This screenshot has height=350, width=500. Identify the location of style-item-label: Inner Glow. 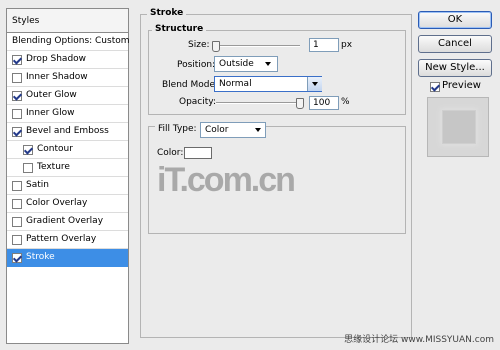
(50, 113).